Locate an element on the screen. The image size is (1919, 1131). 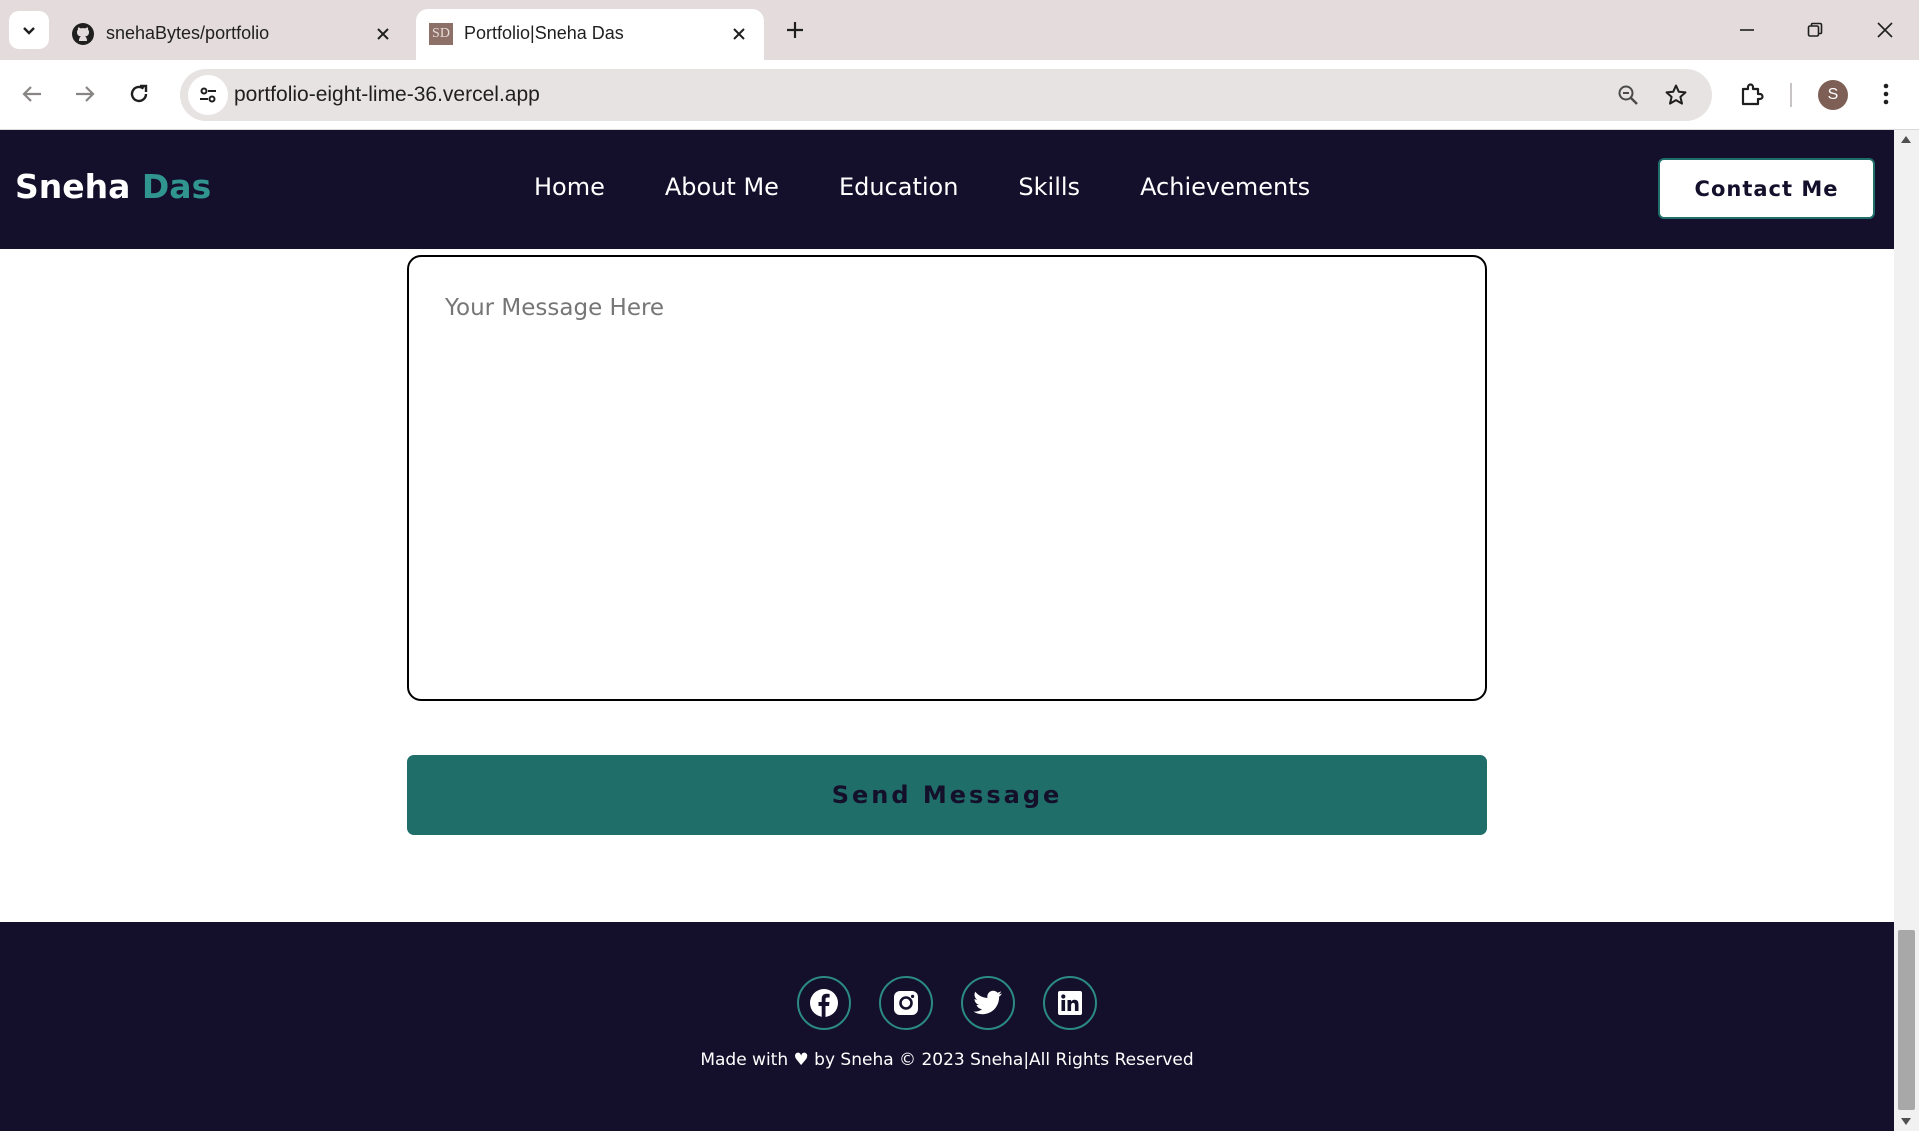
twitter-icon is located at coordinates (987, 1002).